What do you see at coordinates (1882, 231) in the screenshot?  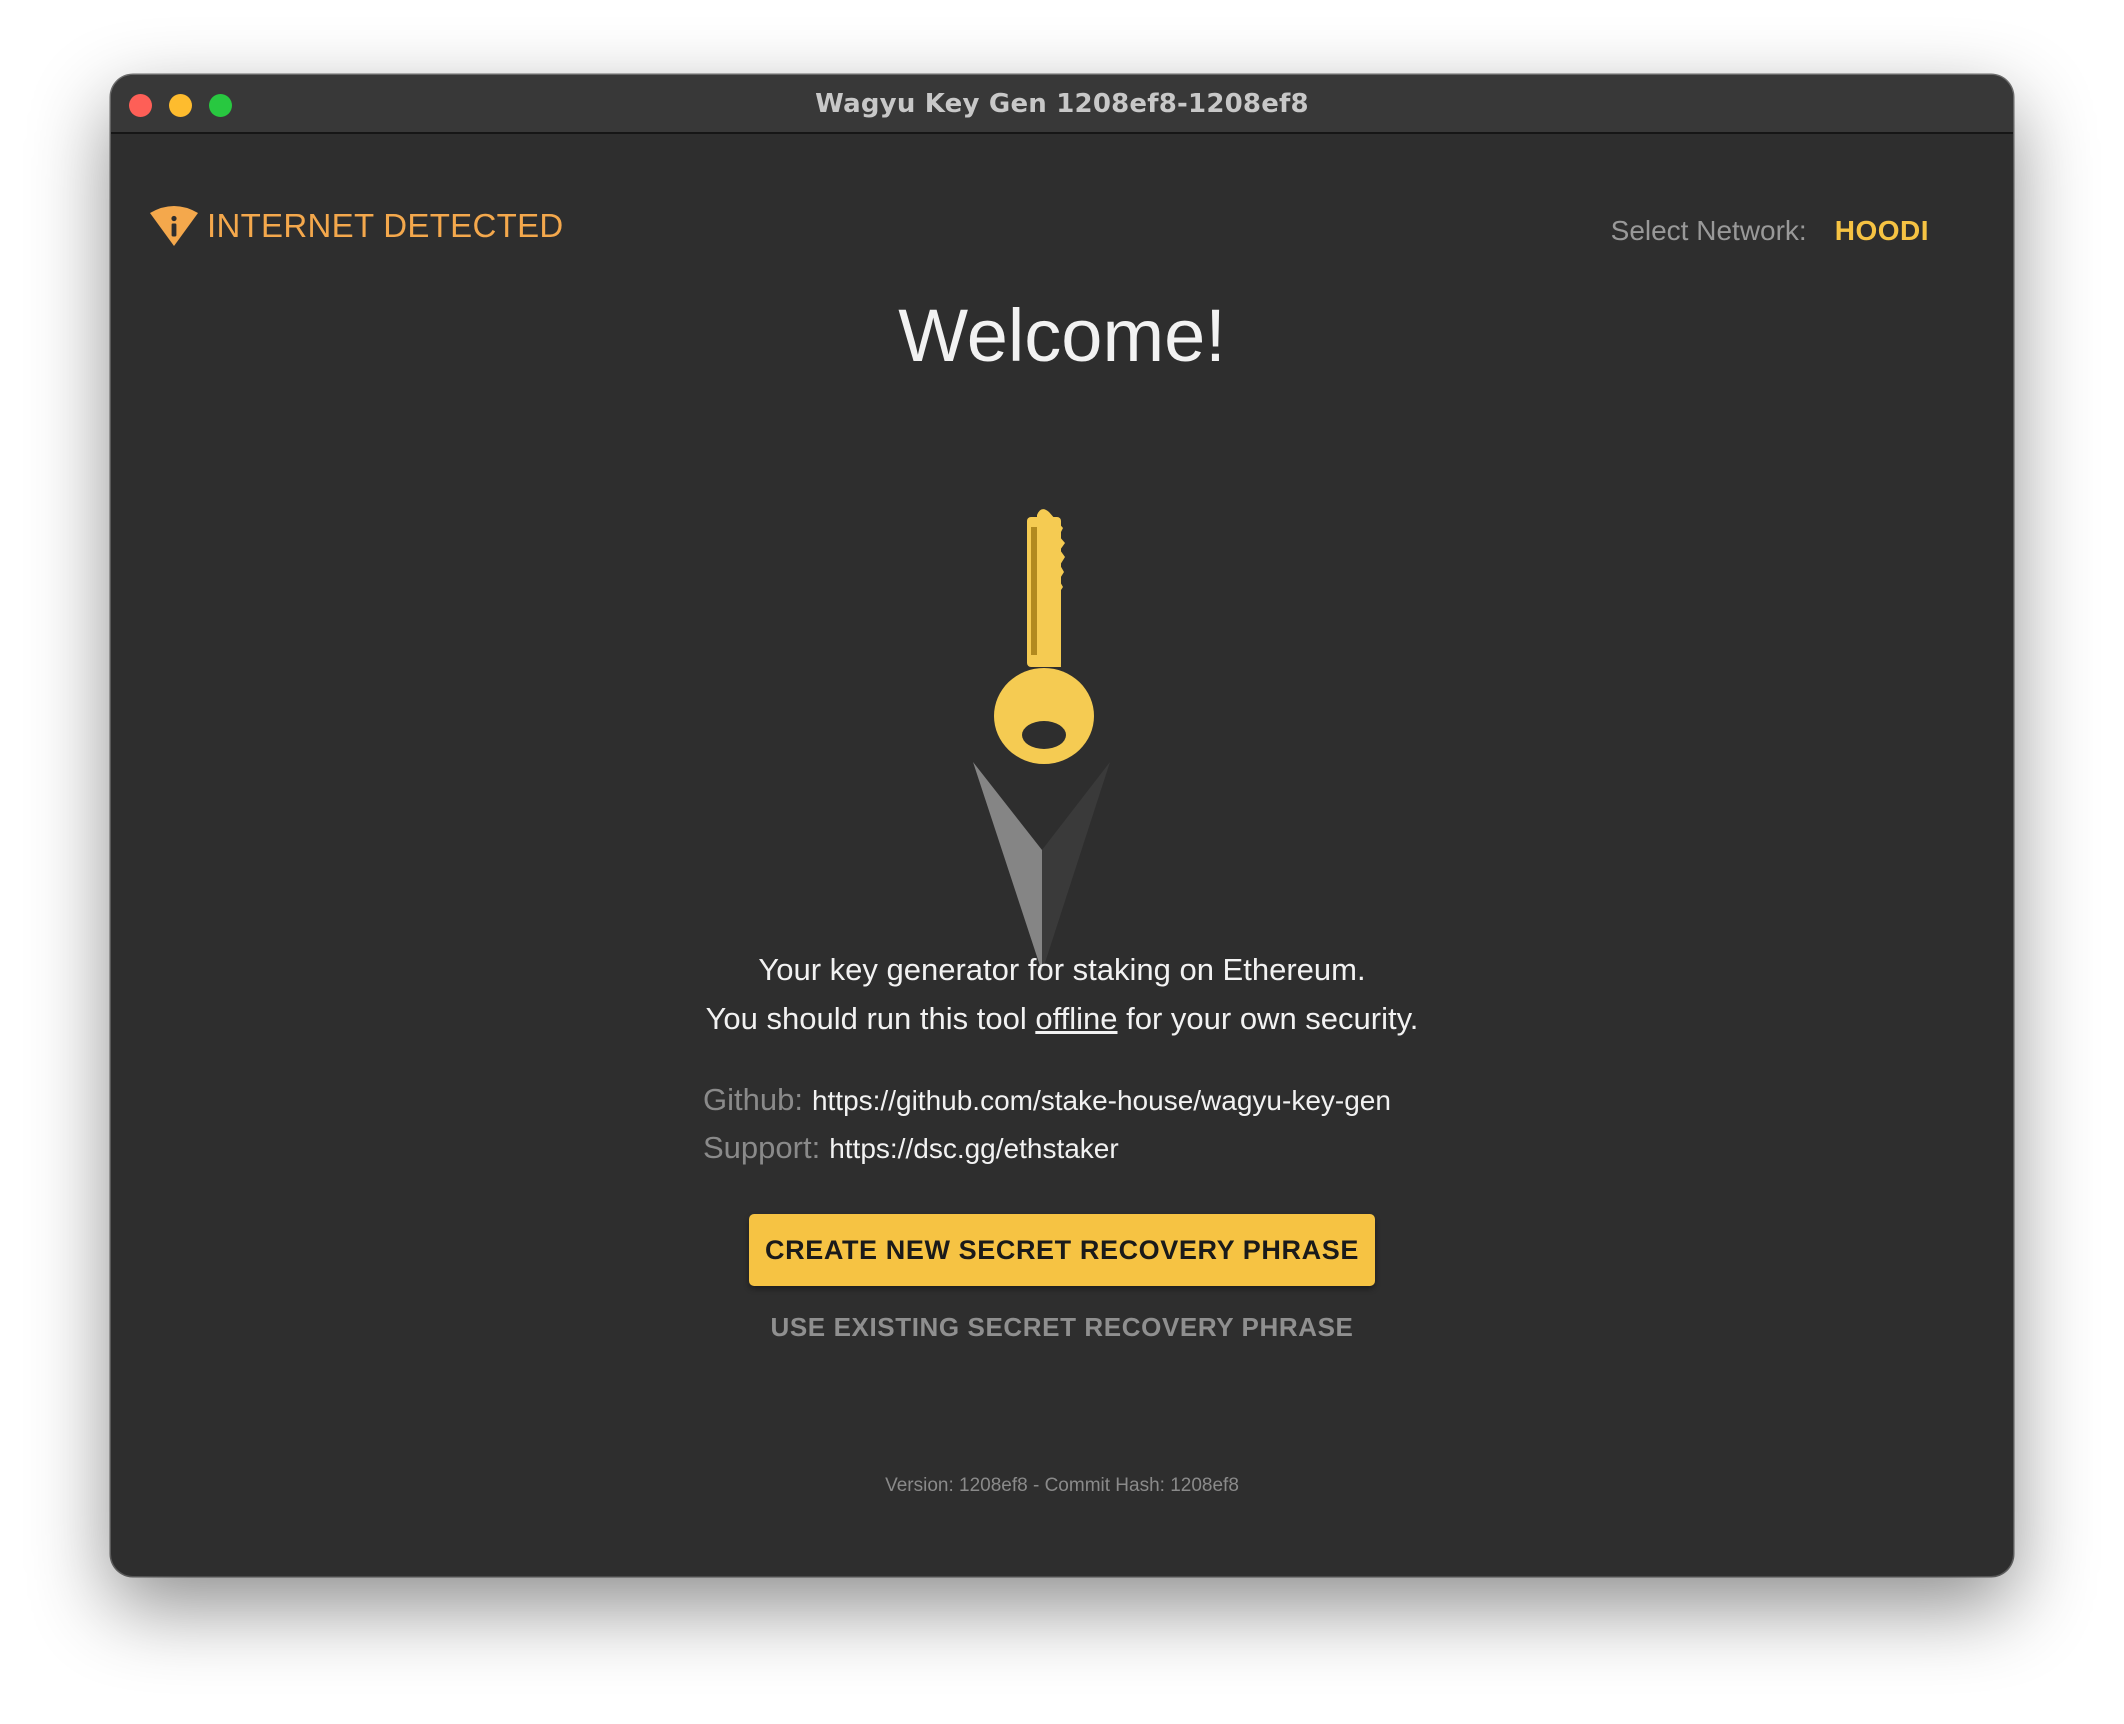 I see `network-select-button: HOODI` at bounding box center [1882, 231].